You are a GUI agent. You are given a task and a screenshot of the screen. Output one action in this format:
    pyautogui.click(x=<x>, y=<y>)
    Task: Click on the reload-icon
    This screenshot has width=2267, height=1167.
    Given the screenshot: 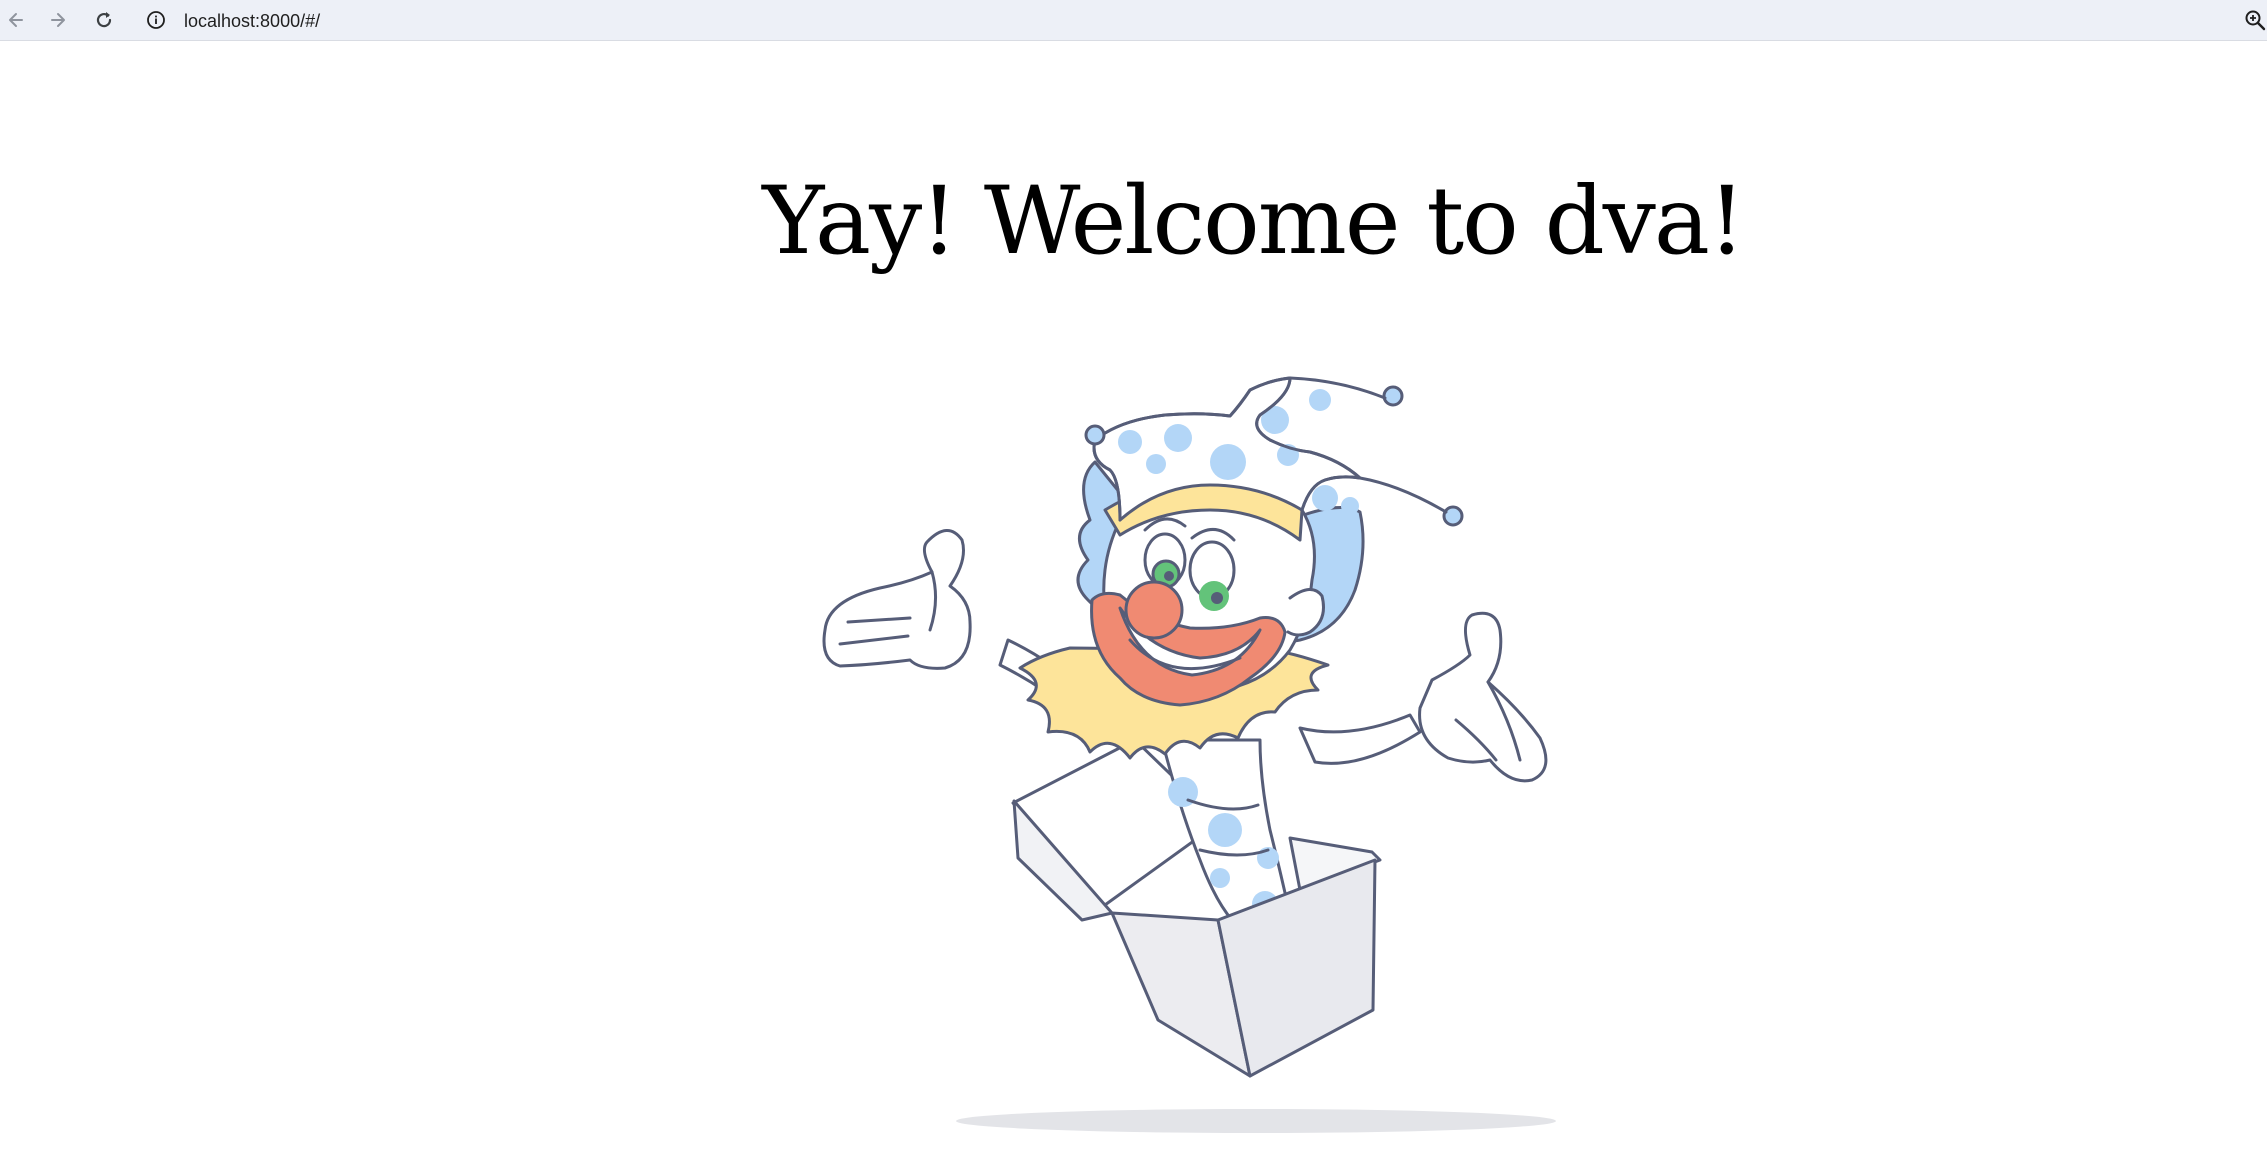 What is the action you would take?
    pyautogui.click(x=104, y=20)
    